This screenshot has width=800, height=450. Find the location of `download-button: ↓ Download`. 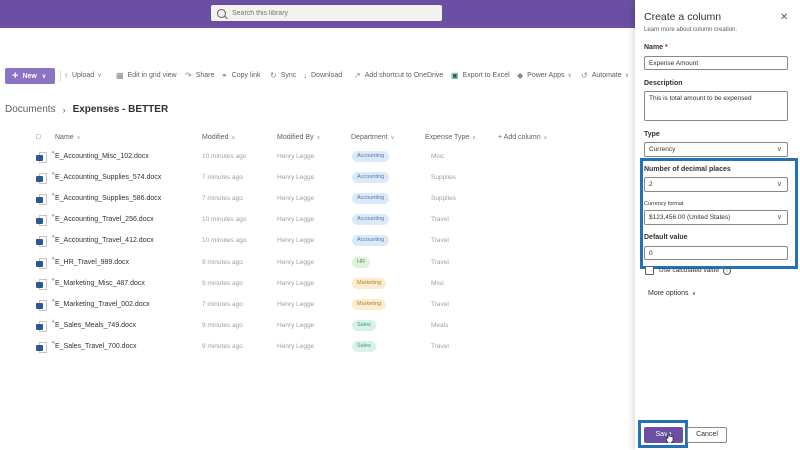

download-button: ↓ Download is located at coordinates (322, 75).